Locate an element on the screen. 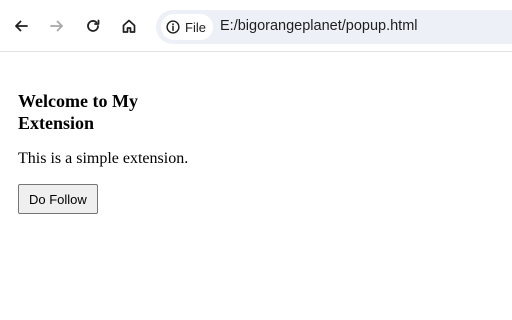 This screenshot has height=320, width=512. reload-button is located at coordinates (93, 26).